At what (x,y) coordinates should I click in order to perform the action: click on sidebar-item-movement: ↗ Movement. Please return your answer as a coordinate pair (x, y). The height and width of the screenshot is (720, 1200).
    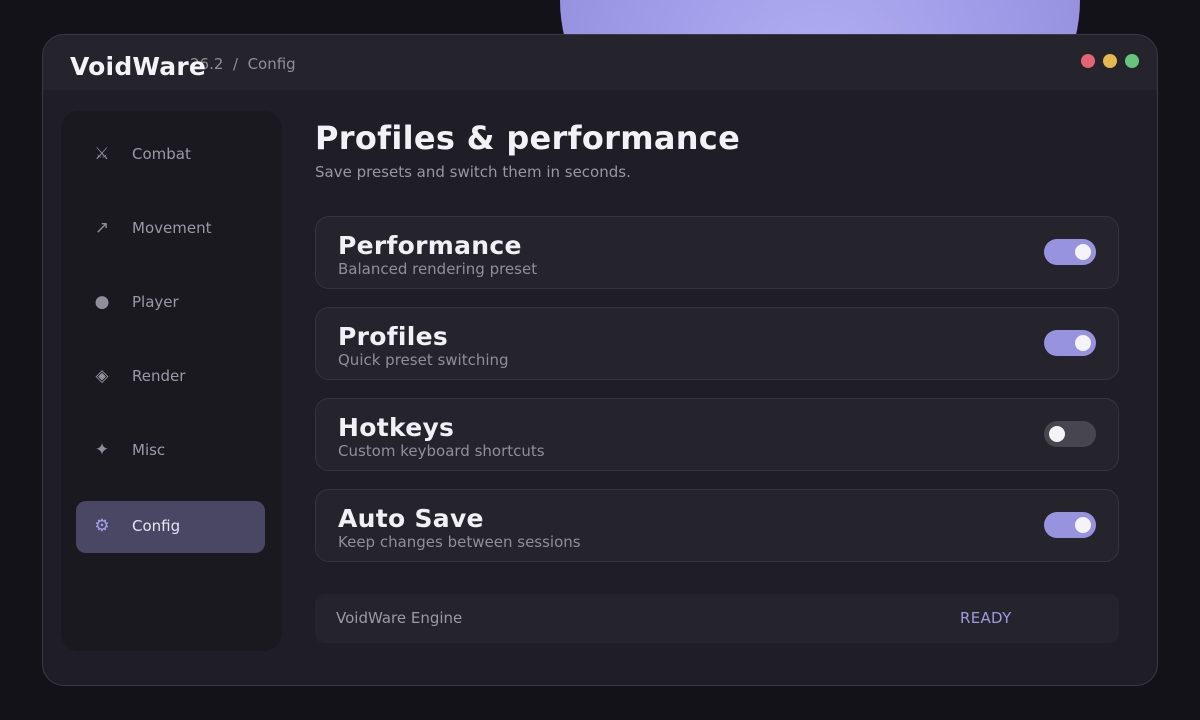
    Looking at the image, I should click on (170, 229).